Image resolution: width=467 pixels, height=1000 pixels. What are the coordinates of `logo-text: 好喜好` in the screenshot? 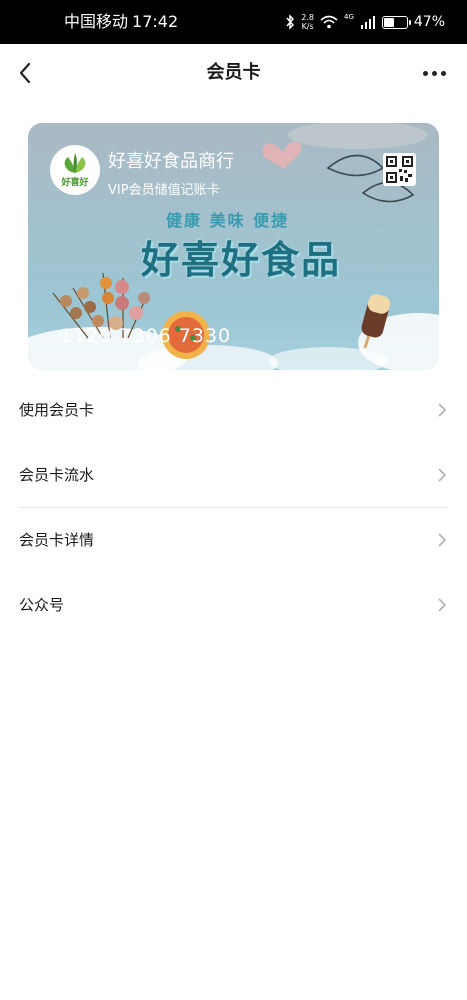 It's located at (75, 183).